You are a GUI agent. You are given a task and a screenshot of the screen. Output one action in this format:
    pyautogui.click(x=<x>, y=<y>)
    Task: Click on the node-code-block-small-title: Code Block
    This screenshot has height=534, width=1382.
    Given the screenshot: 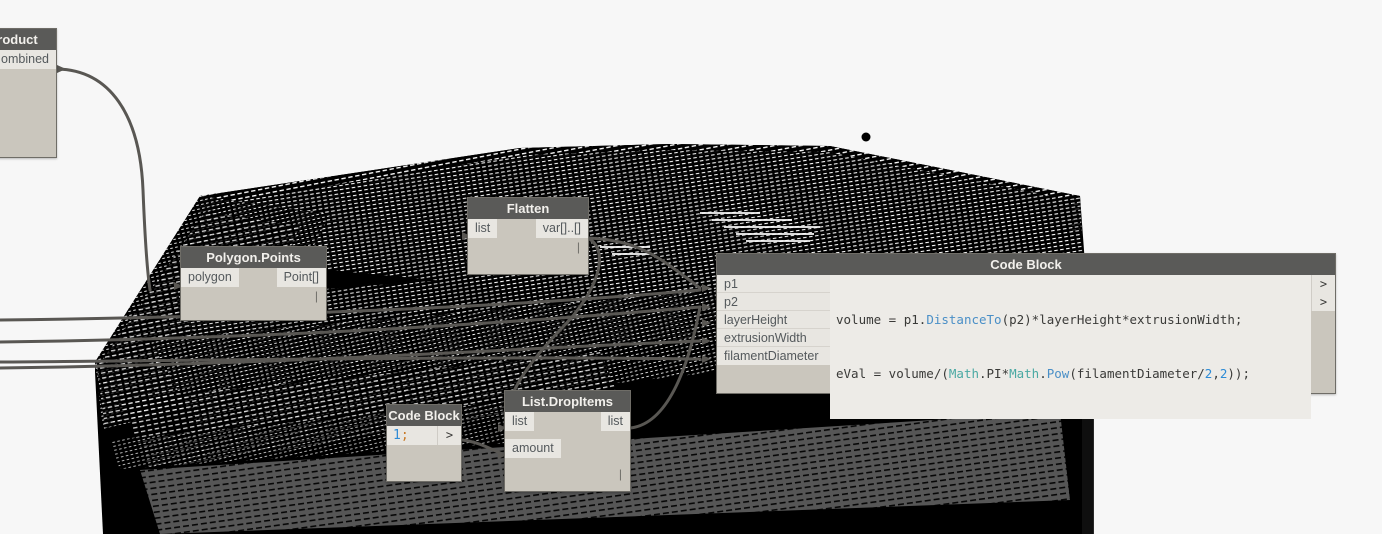 What is the action you would take?
    pyautogui.click(x=424, y=415)
    